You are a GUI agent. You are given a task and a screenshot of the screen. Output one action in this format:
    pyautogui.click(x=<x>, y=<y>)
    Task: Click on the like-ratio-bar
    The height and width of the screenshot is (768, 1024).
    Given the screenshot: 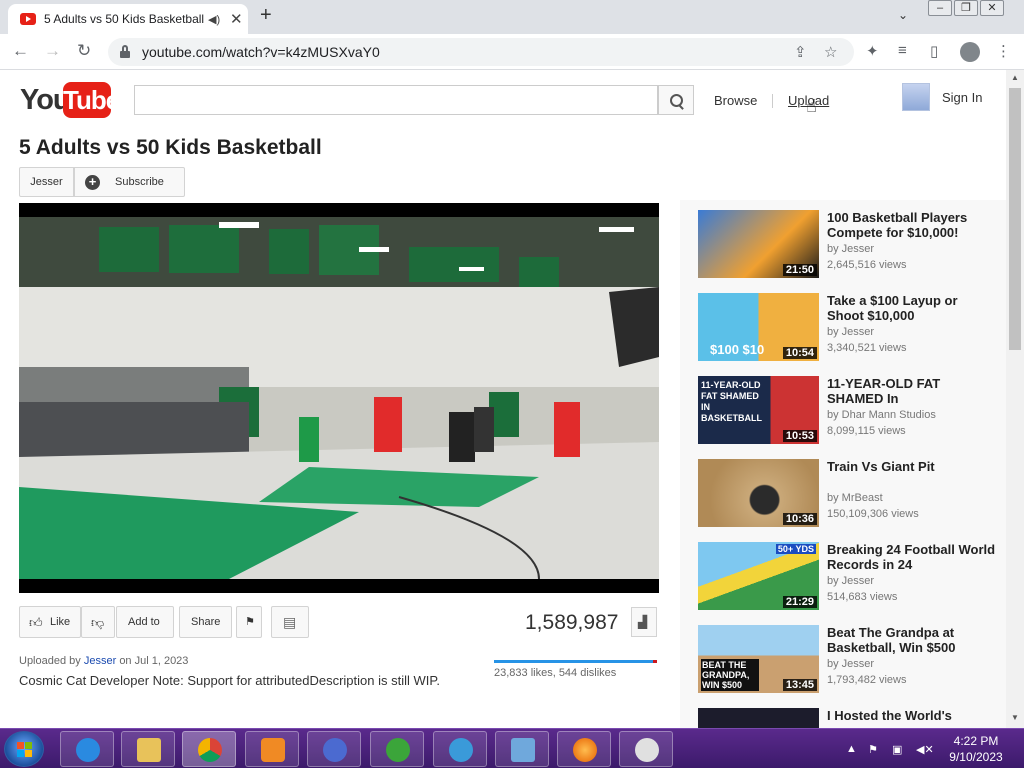 What is the action you would take?
    pyautogui.click(x=575, y=661)
    